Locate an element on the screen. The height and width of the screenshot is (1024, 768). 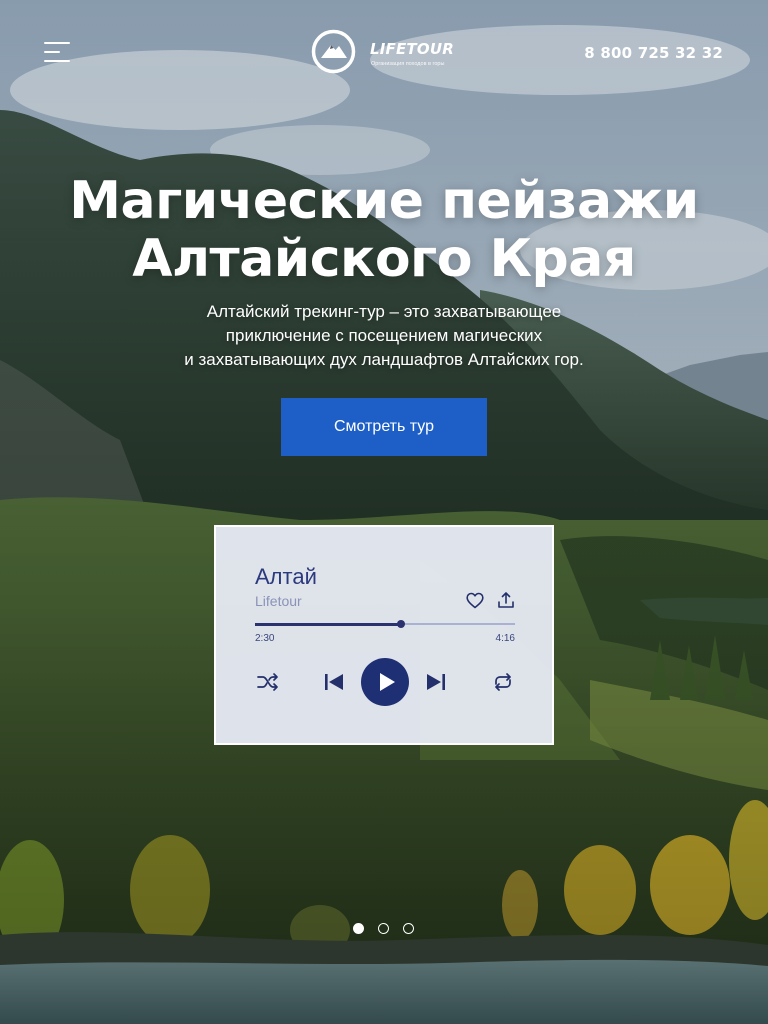
track-title: Алтай is located at coordinates (286, 576).